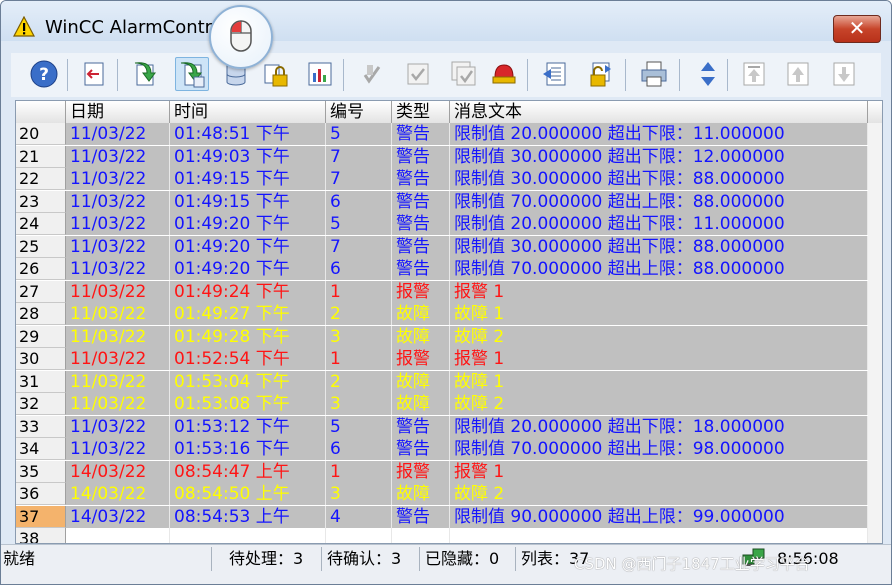 The image size is (892, 585). Describe the element at coordinates (248, 134) in the screenshot. I see `cell-time: 01:48:51 下午` at that location.